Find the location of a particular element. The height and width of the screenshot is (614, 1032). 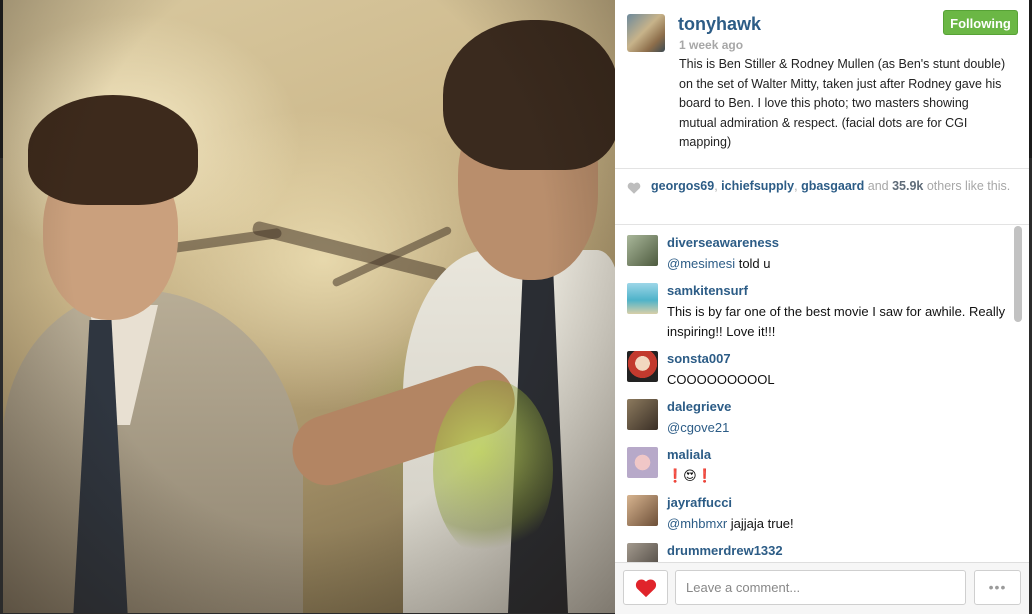

comment-item: jayraffucci @mhbmxr jajjaja true! is located at coordinates (815, 509).